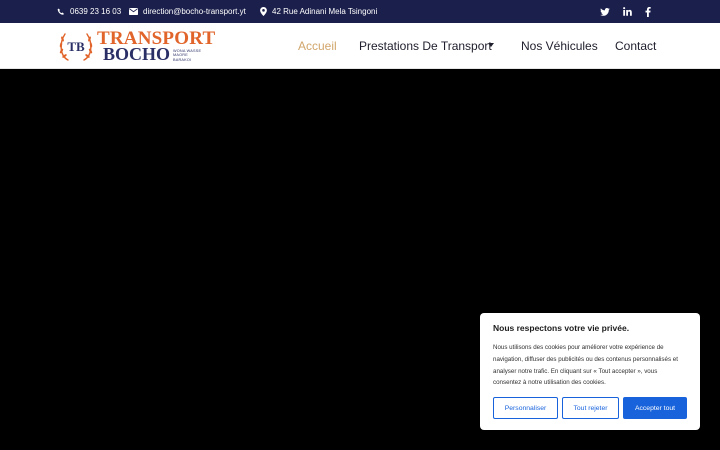 Image resolution: width=720 pixels, height=450 pixels. I want to click on laurel-monogram-icon: TB, so click(76, 46).